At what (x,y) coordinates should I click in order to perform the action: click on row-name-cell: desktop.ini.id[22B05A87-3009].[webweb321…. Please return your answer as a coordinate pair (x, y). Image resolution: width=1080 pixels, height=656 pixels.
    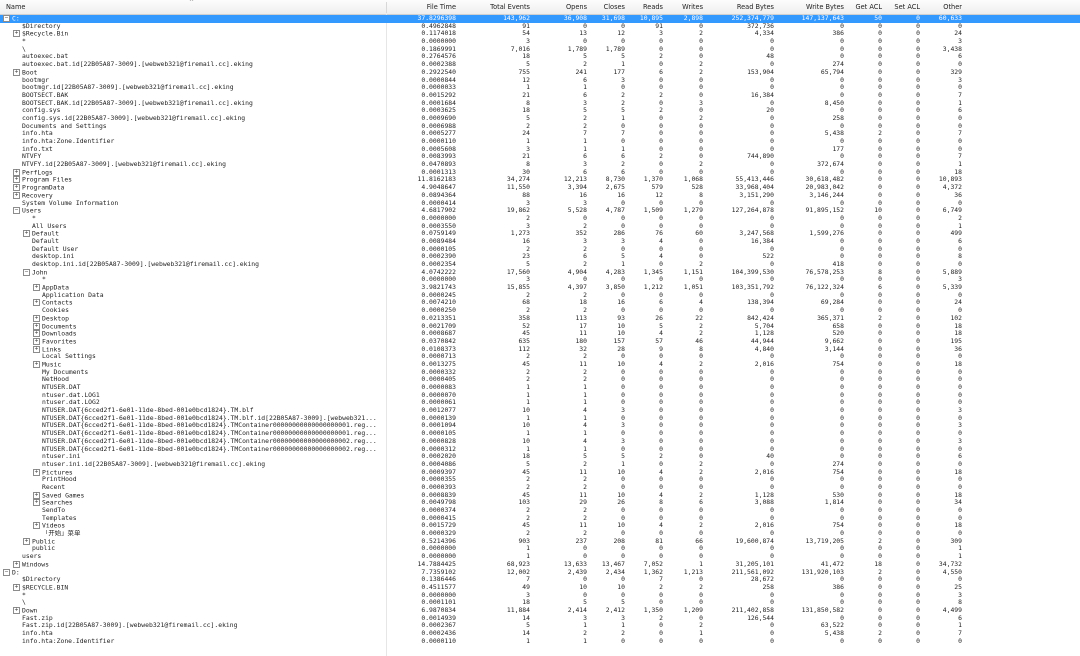
    Looking at the image, I should click on (204, 265).